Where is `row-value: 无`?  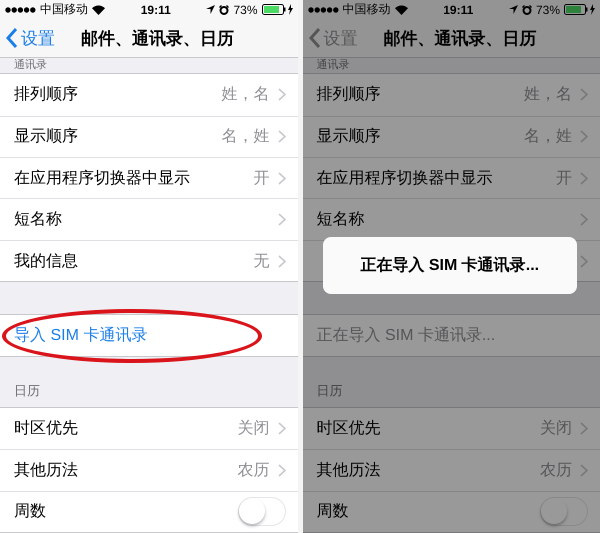
row-value: 无 is located at coordinates (262, 262).